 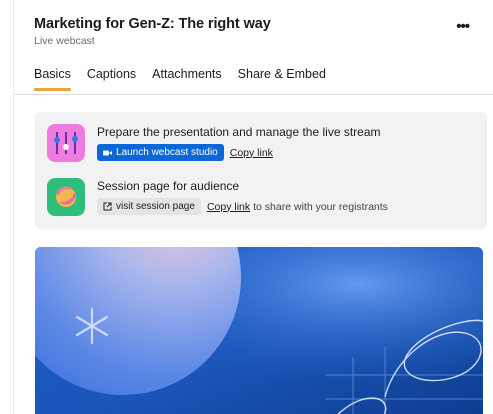 I want to click on tab-basics: Basics, so click(x=52, y=79).